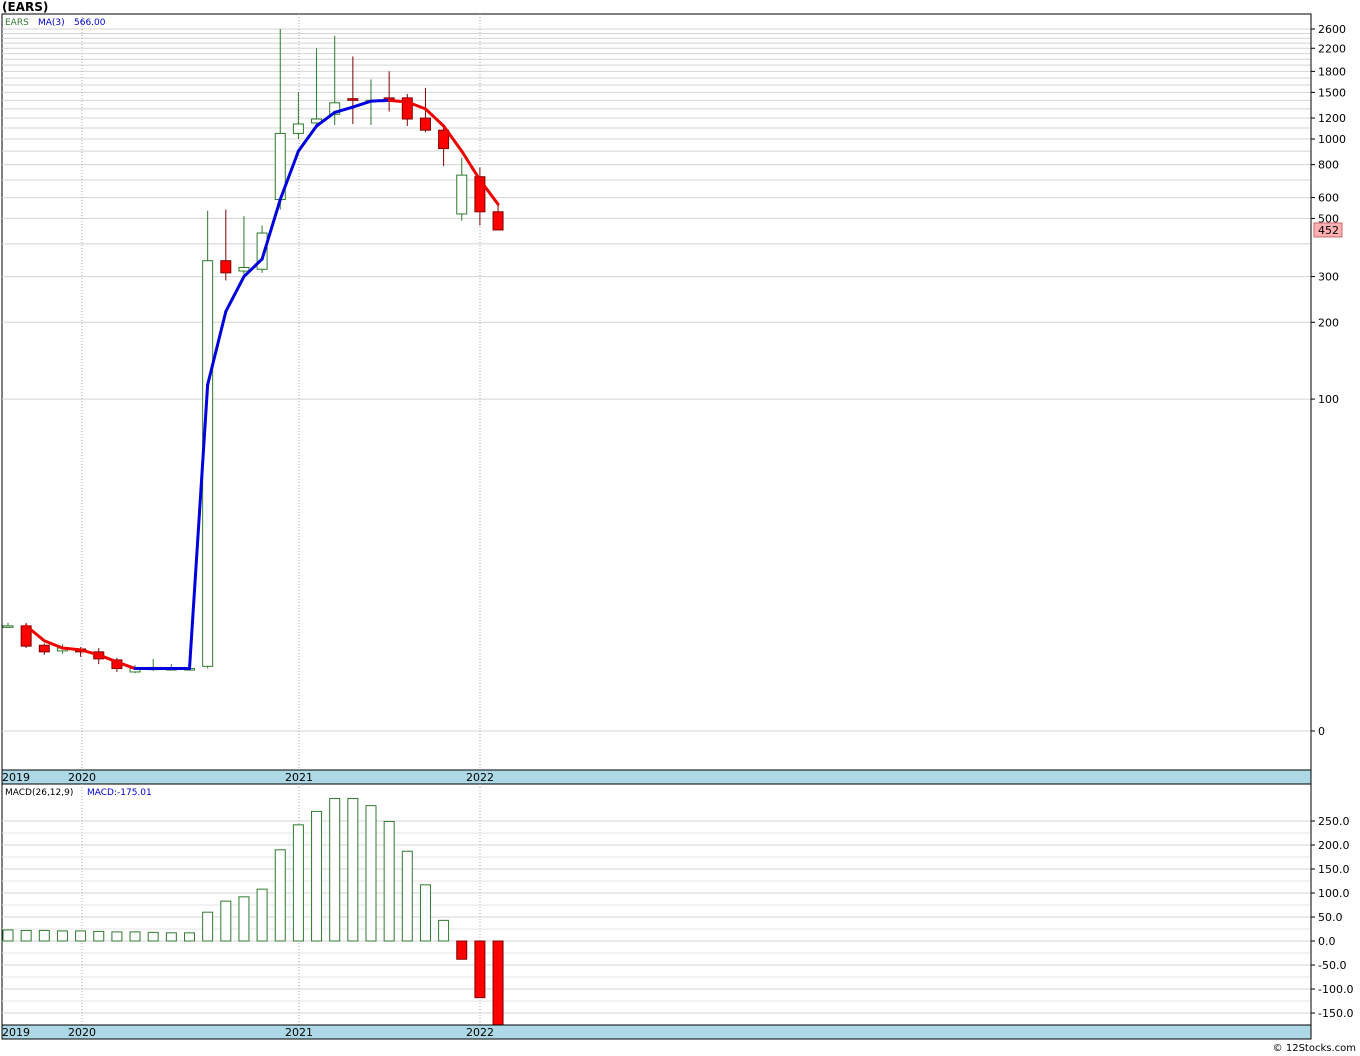  Describe the element at coordinates (1334, 821) in the screenshot. I see `macd-y-tick-label: 250.0` at that location.